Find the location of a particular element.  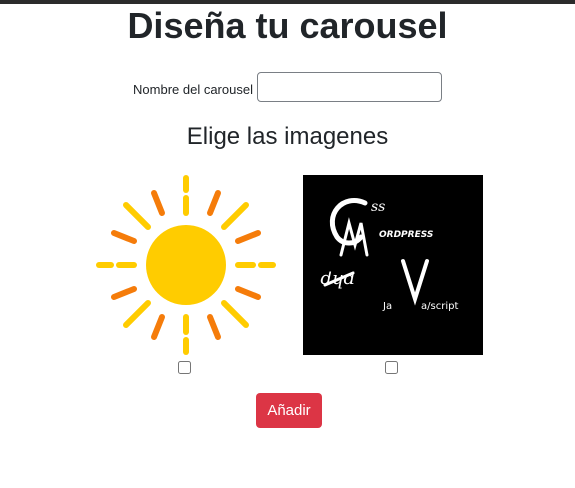

image-option-web-logo: ss ORDPRESS Ja a/script php is located at coordinates (393, 265).